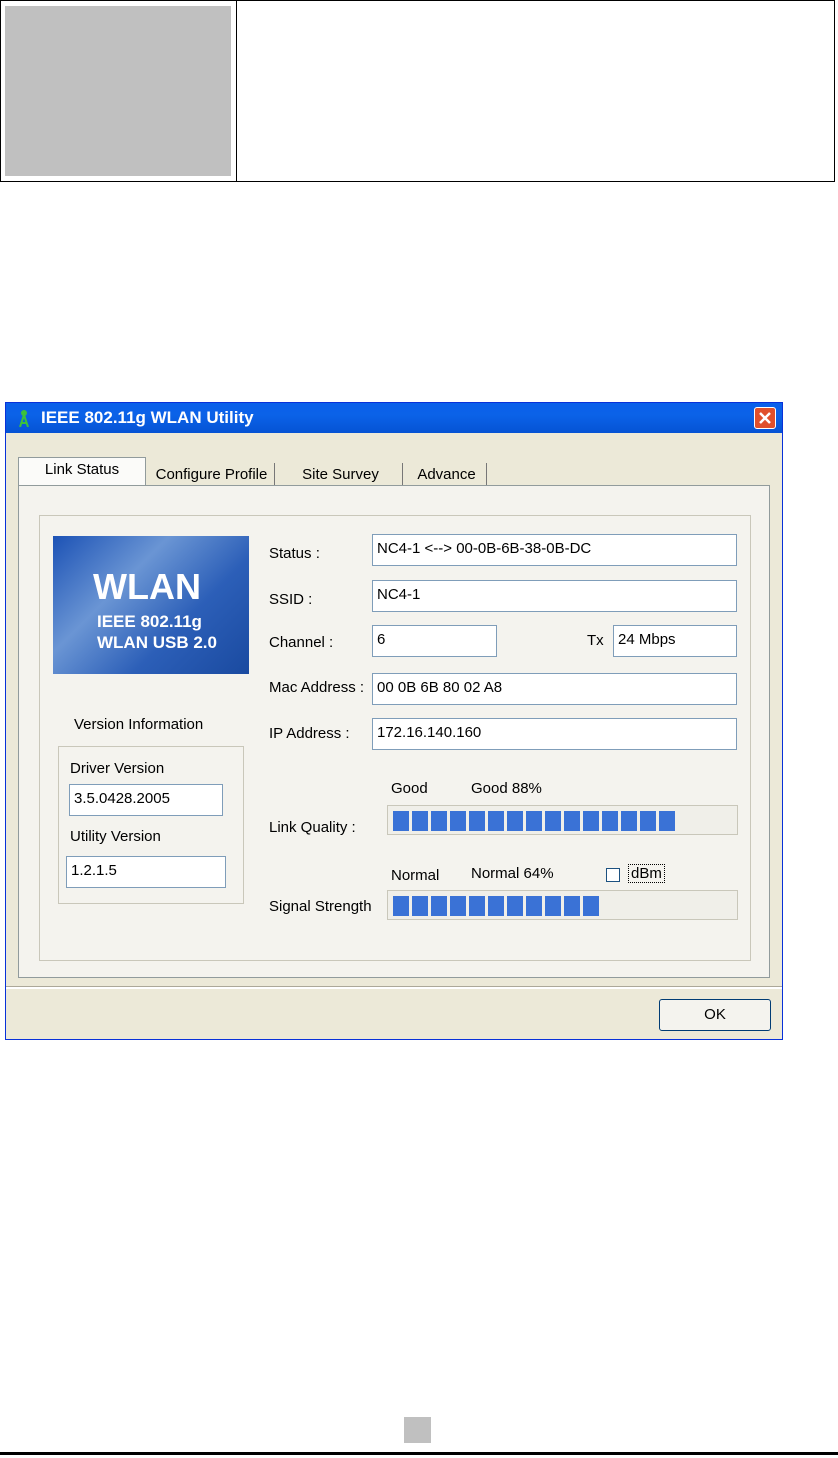 The height and width of the screenshot is (1458, 838). I want to click on driver-version-label: Driver Version, so click(117, 768).